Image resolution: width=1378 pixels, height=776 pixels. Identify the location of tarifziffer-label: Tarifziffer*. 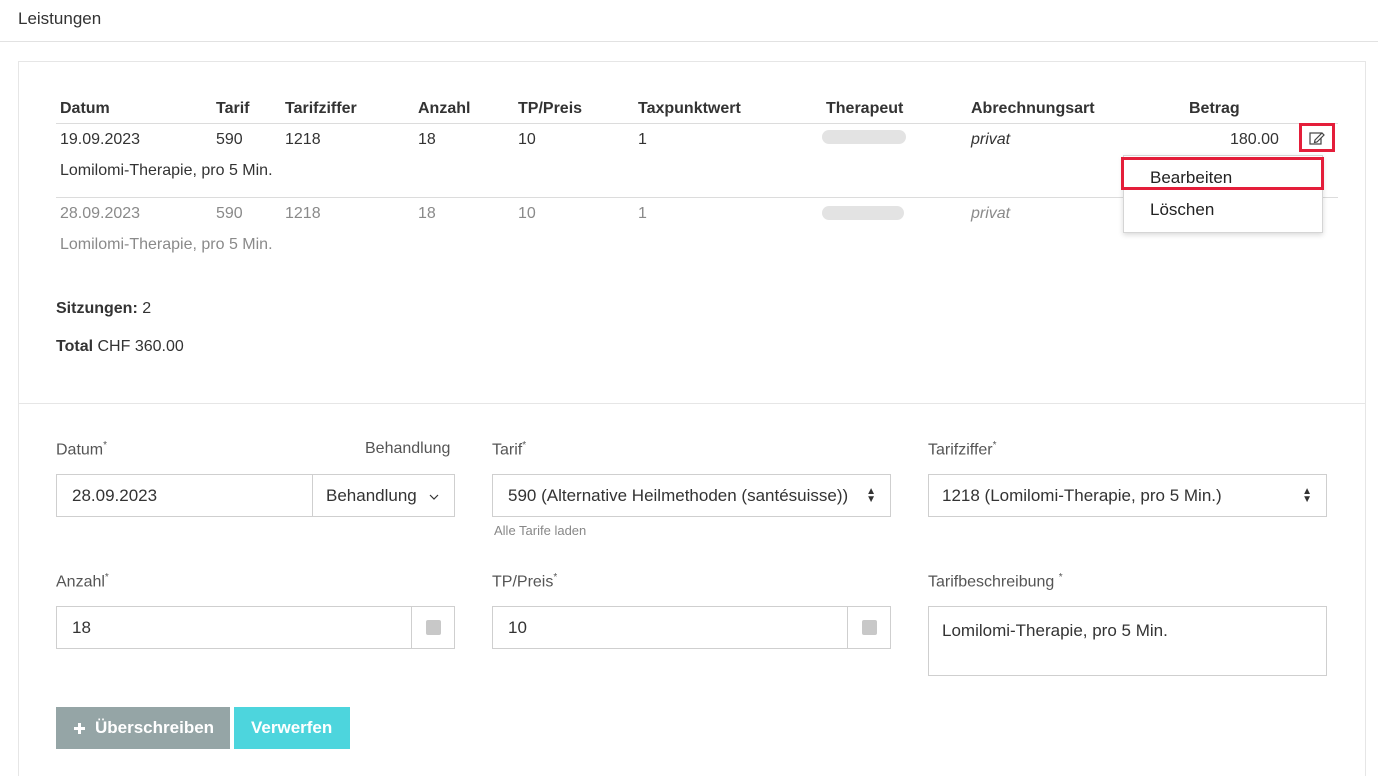
(962, 449).